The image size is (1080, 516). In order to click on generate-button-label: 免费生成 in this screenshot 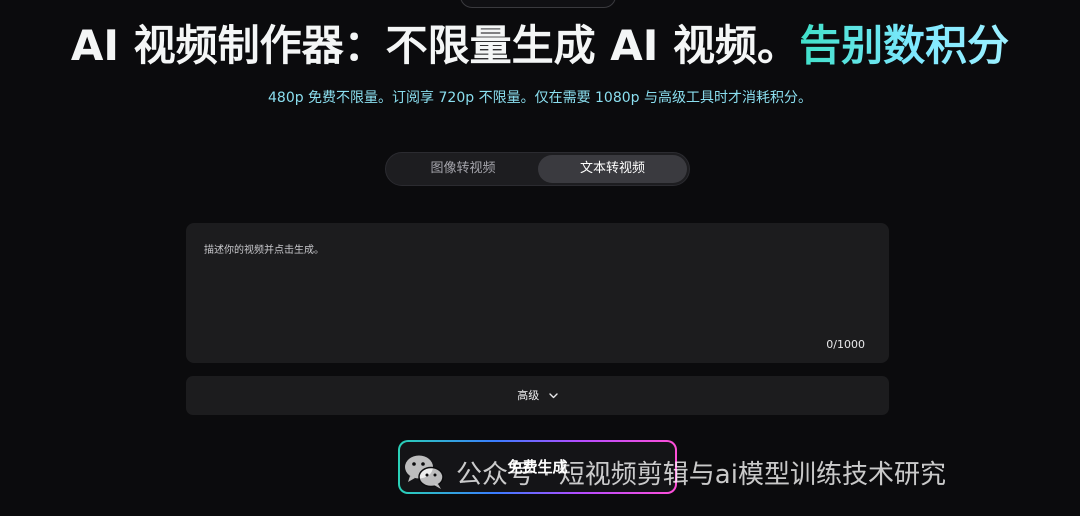, I will do `click(537, 467)`.